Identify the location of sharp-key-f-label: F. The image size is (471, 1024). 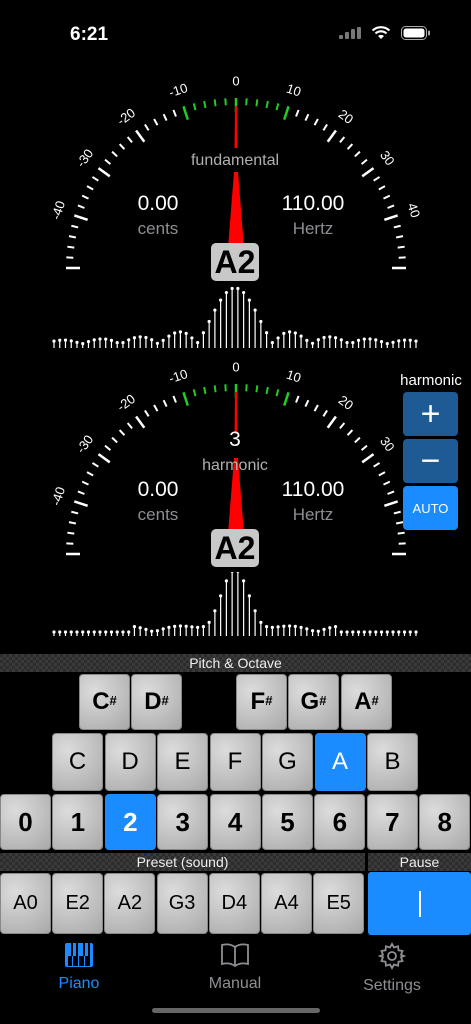
(258, 701).